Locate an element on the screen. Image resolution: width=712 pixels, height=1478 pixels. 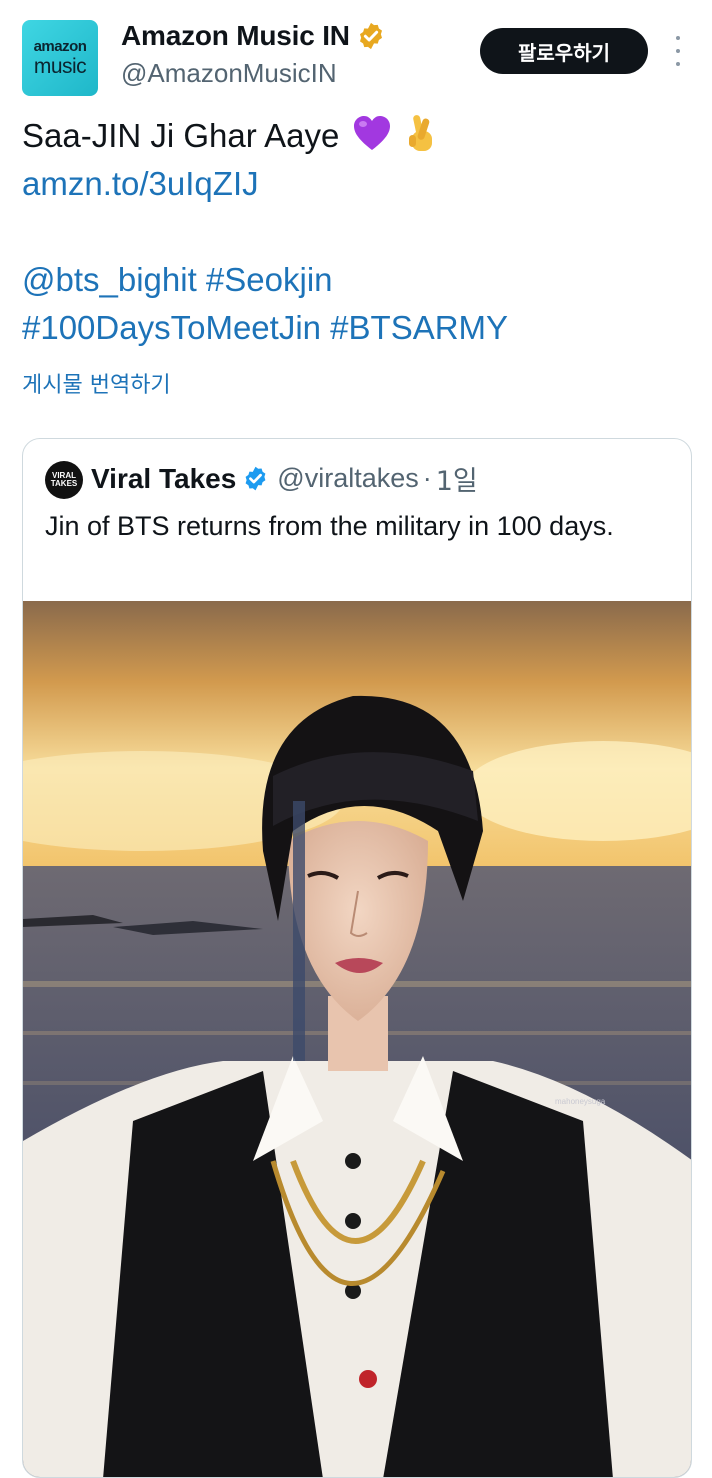
quoted-author-avatar: VIRAL TAKES is located at coordinates (64, 480).